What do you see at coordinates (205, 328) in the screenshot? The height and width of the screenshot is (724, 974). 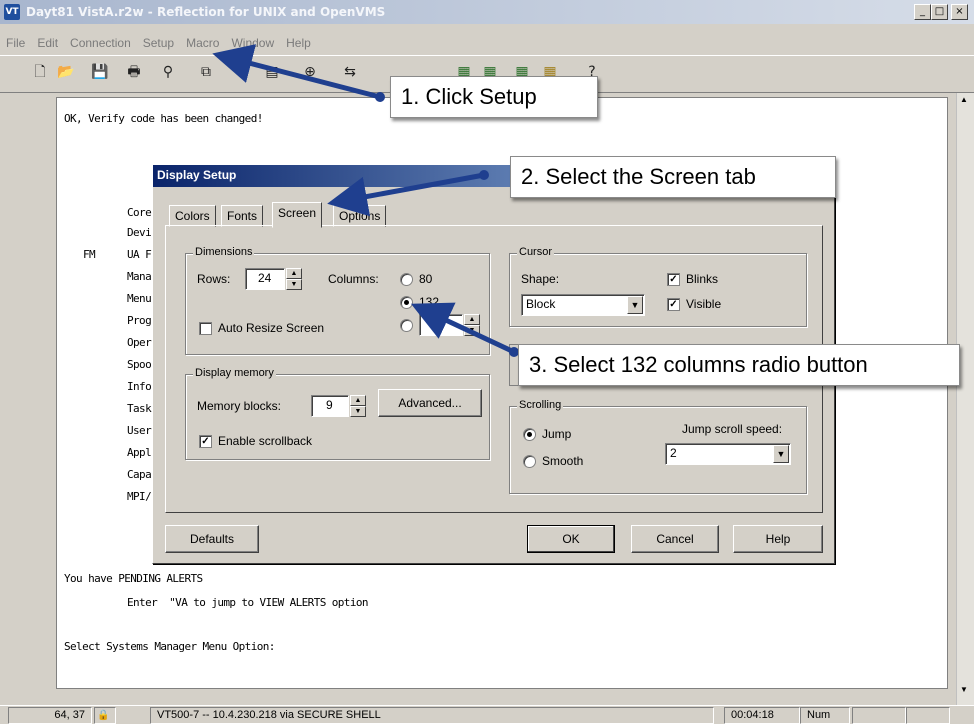 I see `auto-resize-checkbox` at bounding box center [205, 328].